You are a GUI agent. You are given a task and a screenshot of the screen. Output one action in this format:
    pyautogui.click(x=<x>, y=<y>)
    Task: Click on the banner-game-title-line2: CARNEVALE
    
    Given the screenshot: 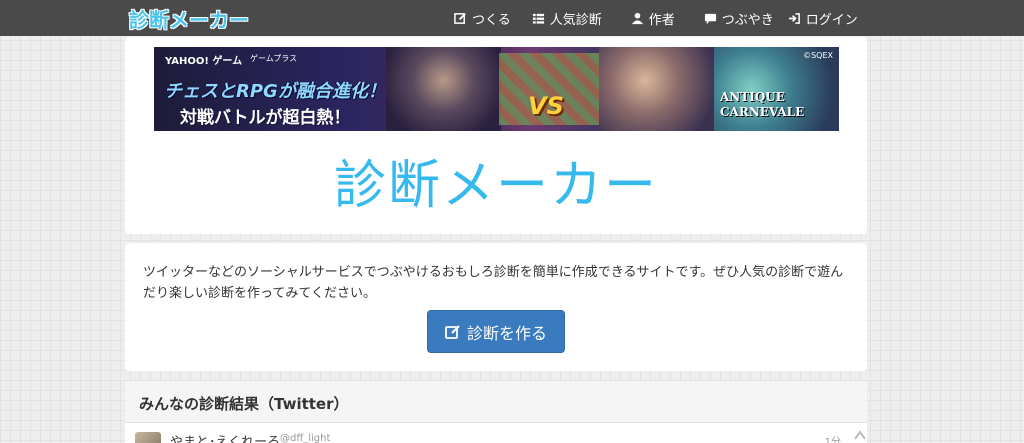 What is the action you would take?
    pyautogui.click(x=762, y=112)
    